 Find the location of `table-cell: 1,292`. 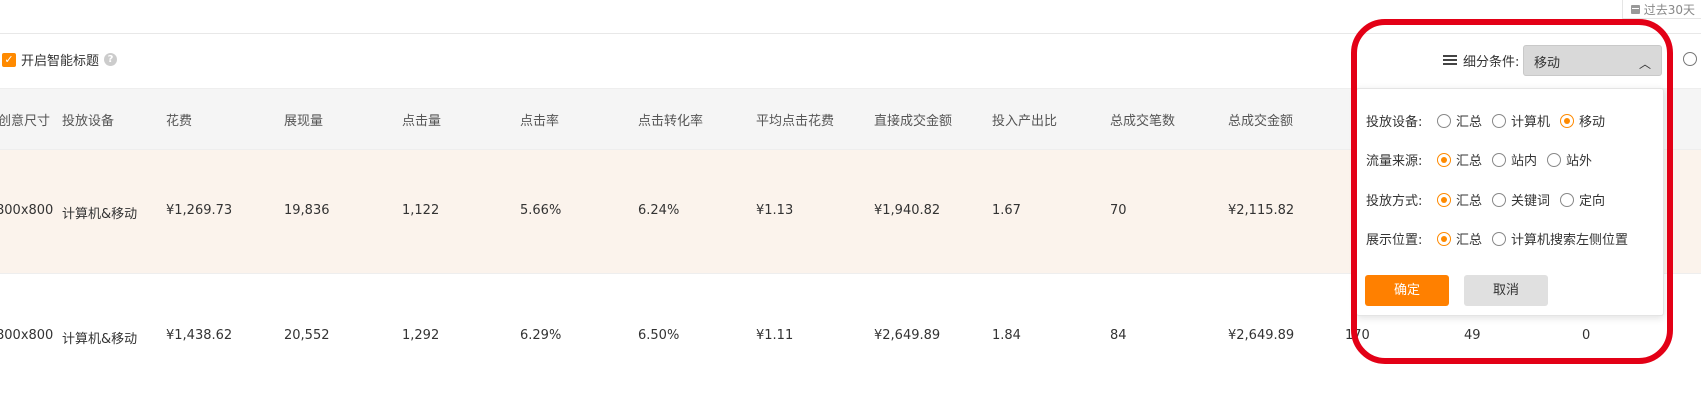

table-cell: 1,292 is located at coordinates (421, 335).